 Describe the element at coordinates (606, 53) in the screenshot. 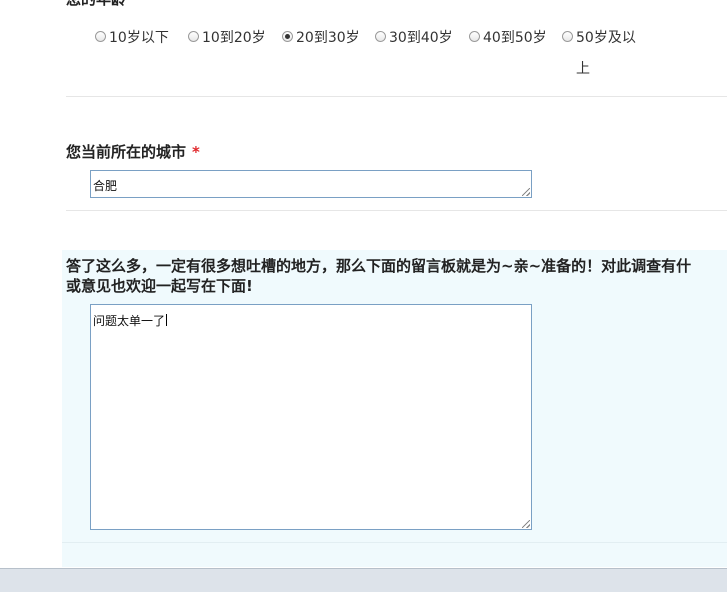

I see `age-option-label: 50岁及以上` at that location.